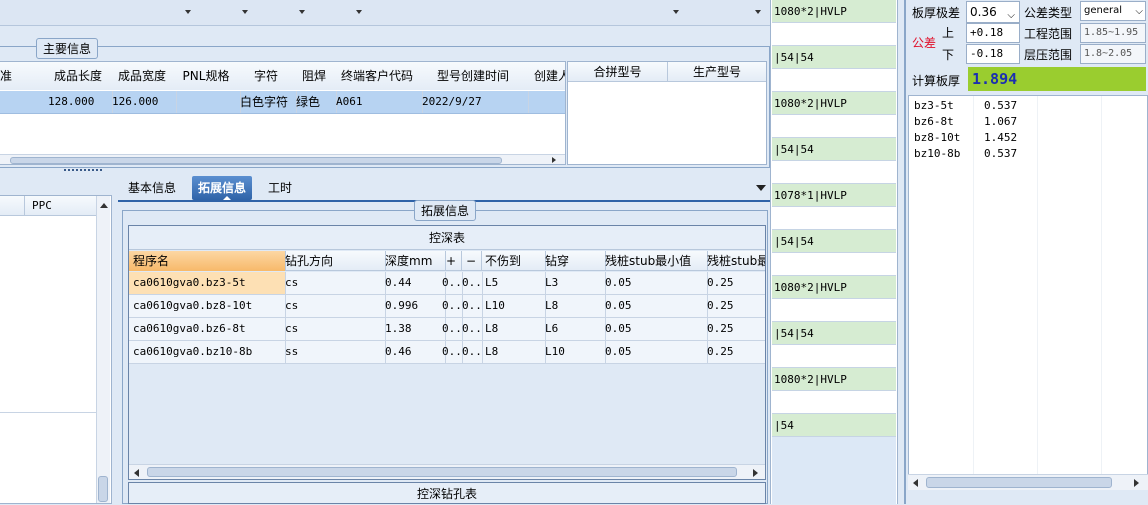  What do you see at coordinates (267, 102) in the screenshot?
I see `table-cell: 白色字符` at bounding box center [267, 102].